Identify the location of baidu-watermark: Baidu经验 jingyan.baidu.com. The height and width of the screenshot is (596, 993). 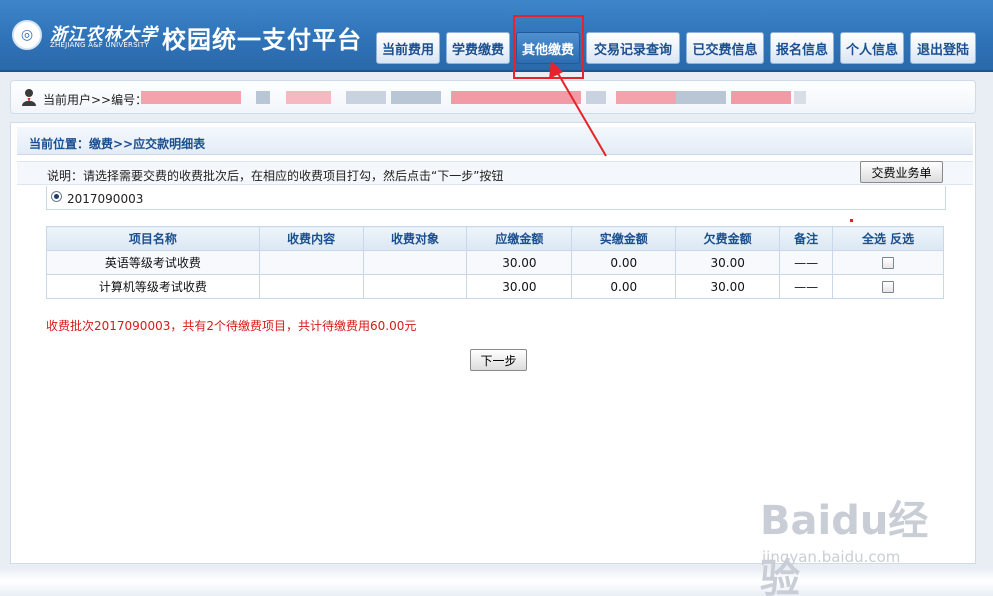
(860, 542).